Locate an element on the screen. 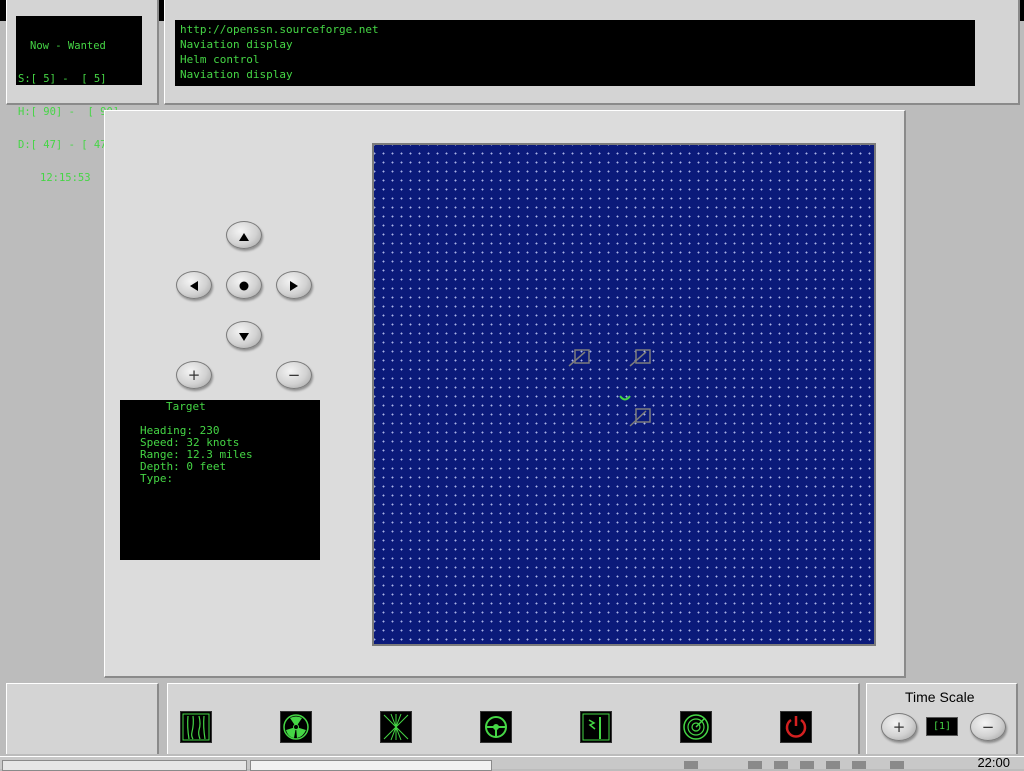 The width and height of the screenshot is (1024, 771). sonar-waterfall-button is located at coordinates (196, 727).